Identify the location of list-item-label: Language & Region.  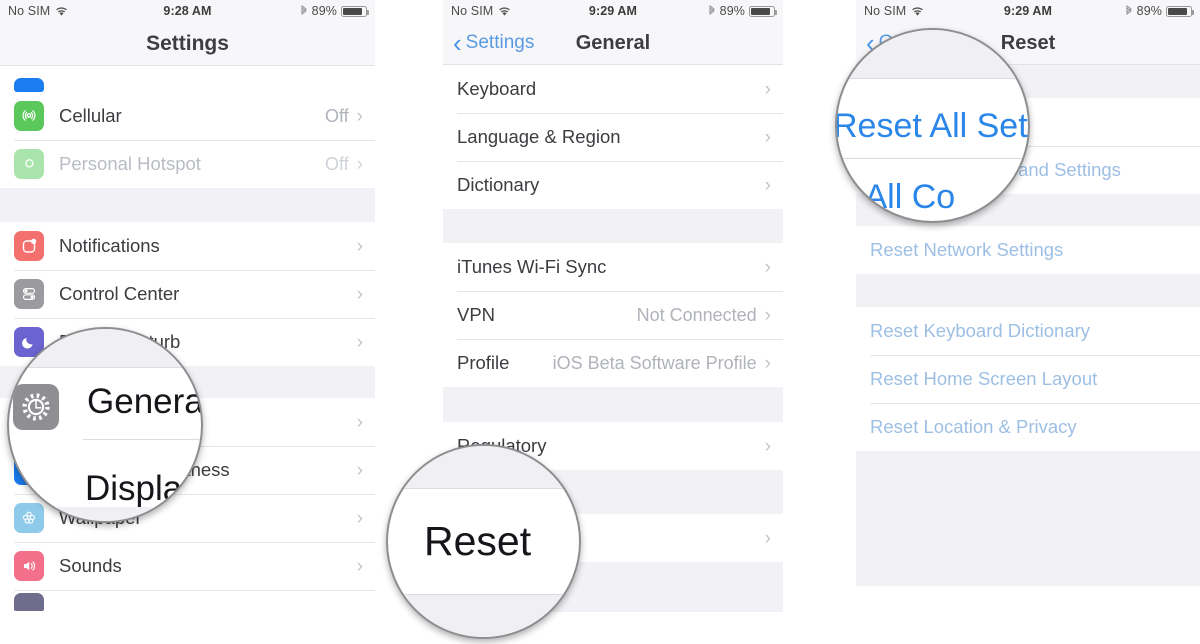
(539, 136).